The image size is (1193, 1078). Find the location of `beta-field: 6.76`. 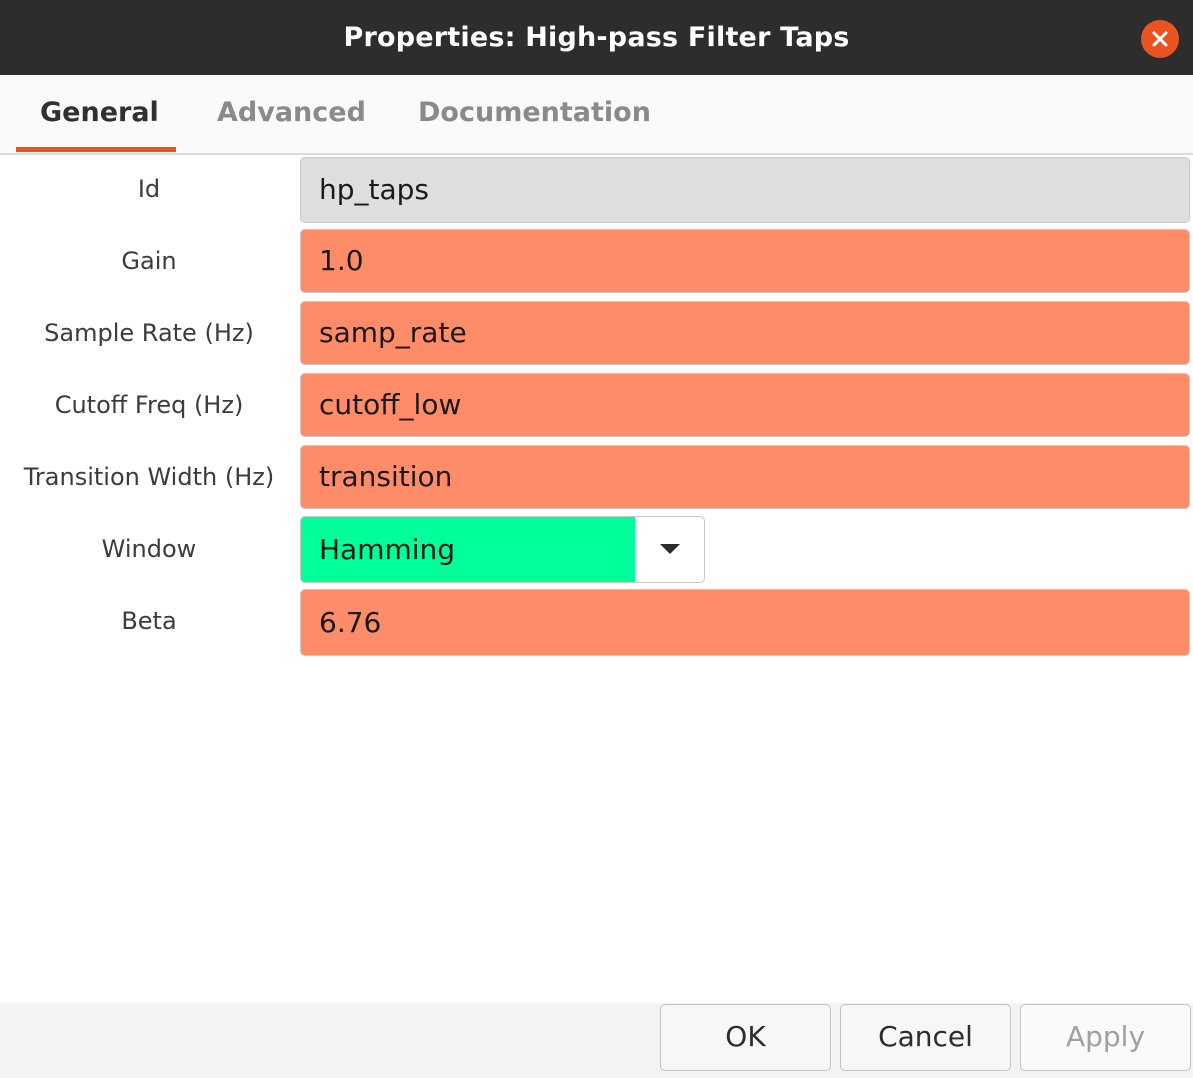

beta-field: 6.76 is located at coordinates (745, 622).